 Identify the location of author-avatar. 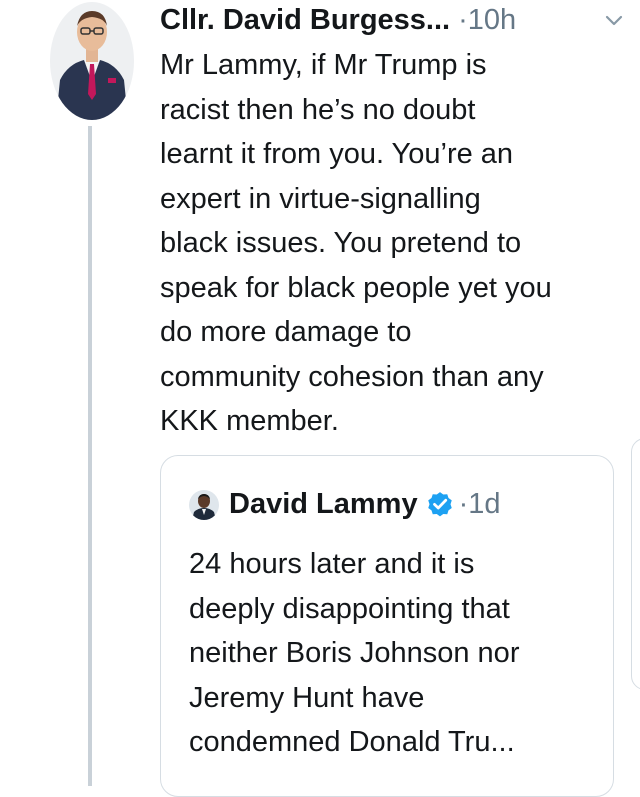
(92, 61).